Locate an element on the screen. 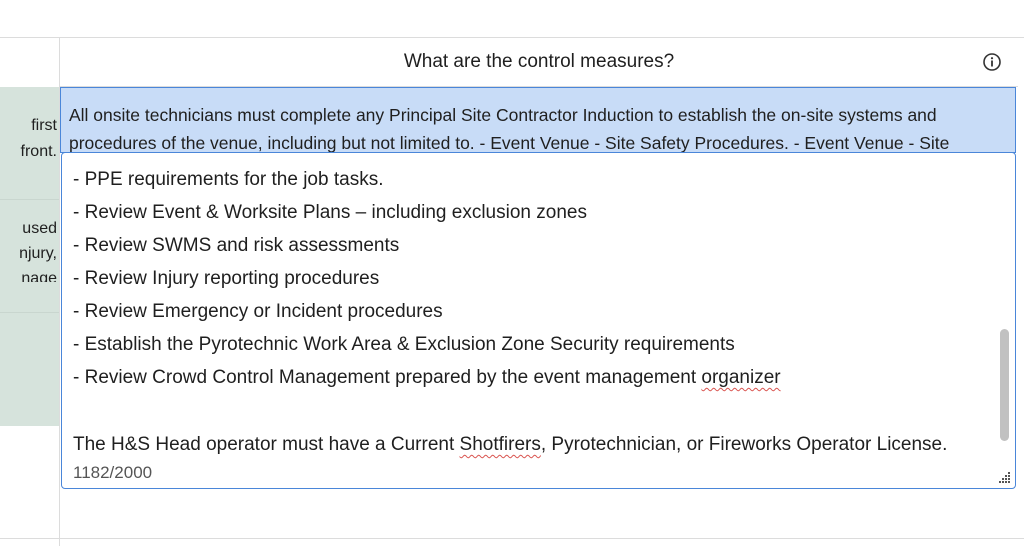 This screenshot has width=1024, height=546. column-header-label: What are the control measures? is located at coordinates (539, 61).